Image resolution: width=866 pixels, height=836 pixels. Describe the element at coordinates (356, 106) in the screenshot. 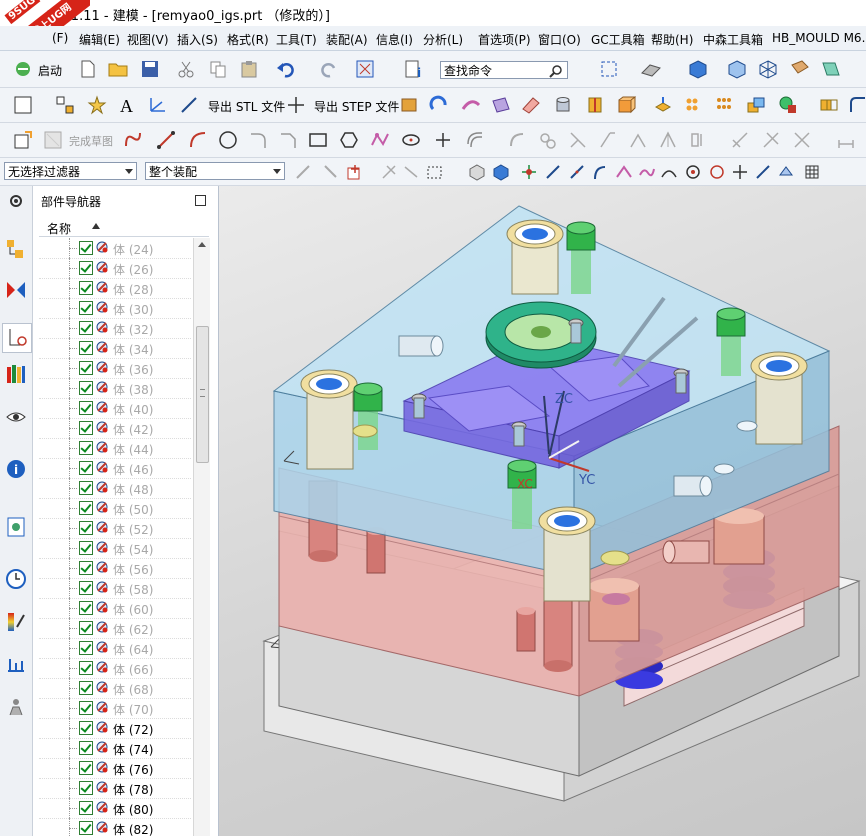

I see `export-step-button: 导出 STEP 文件` at that location.